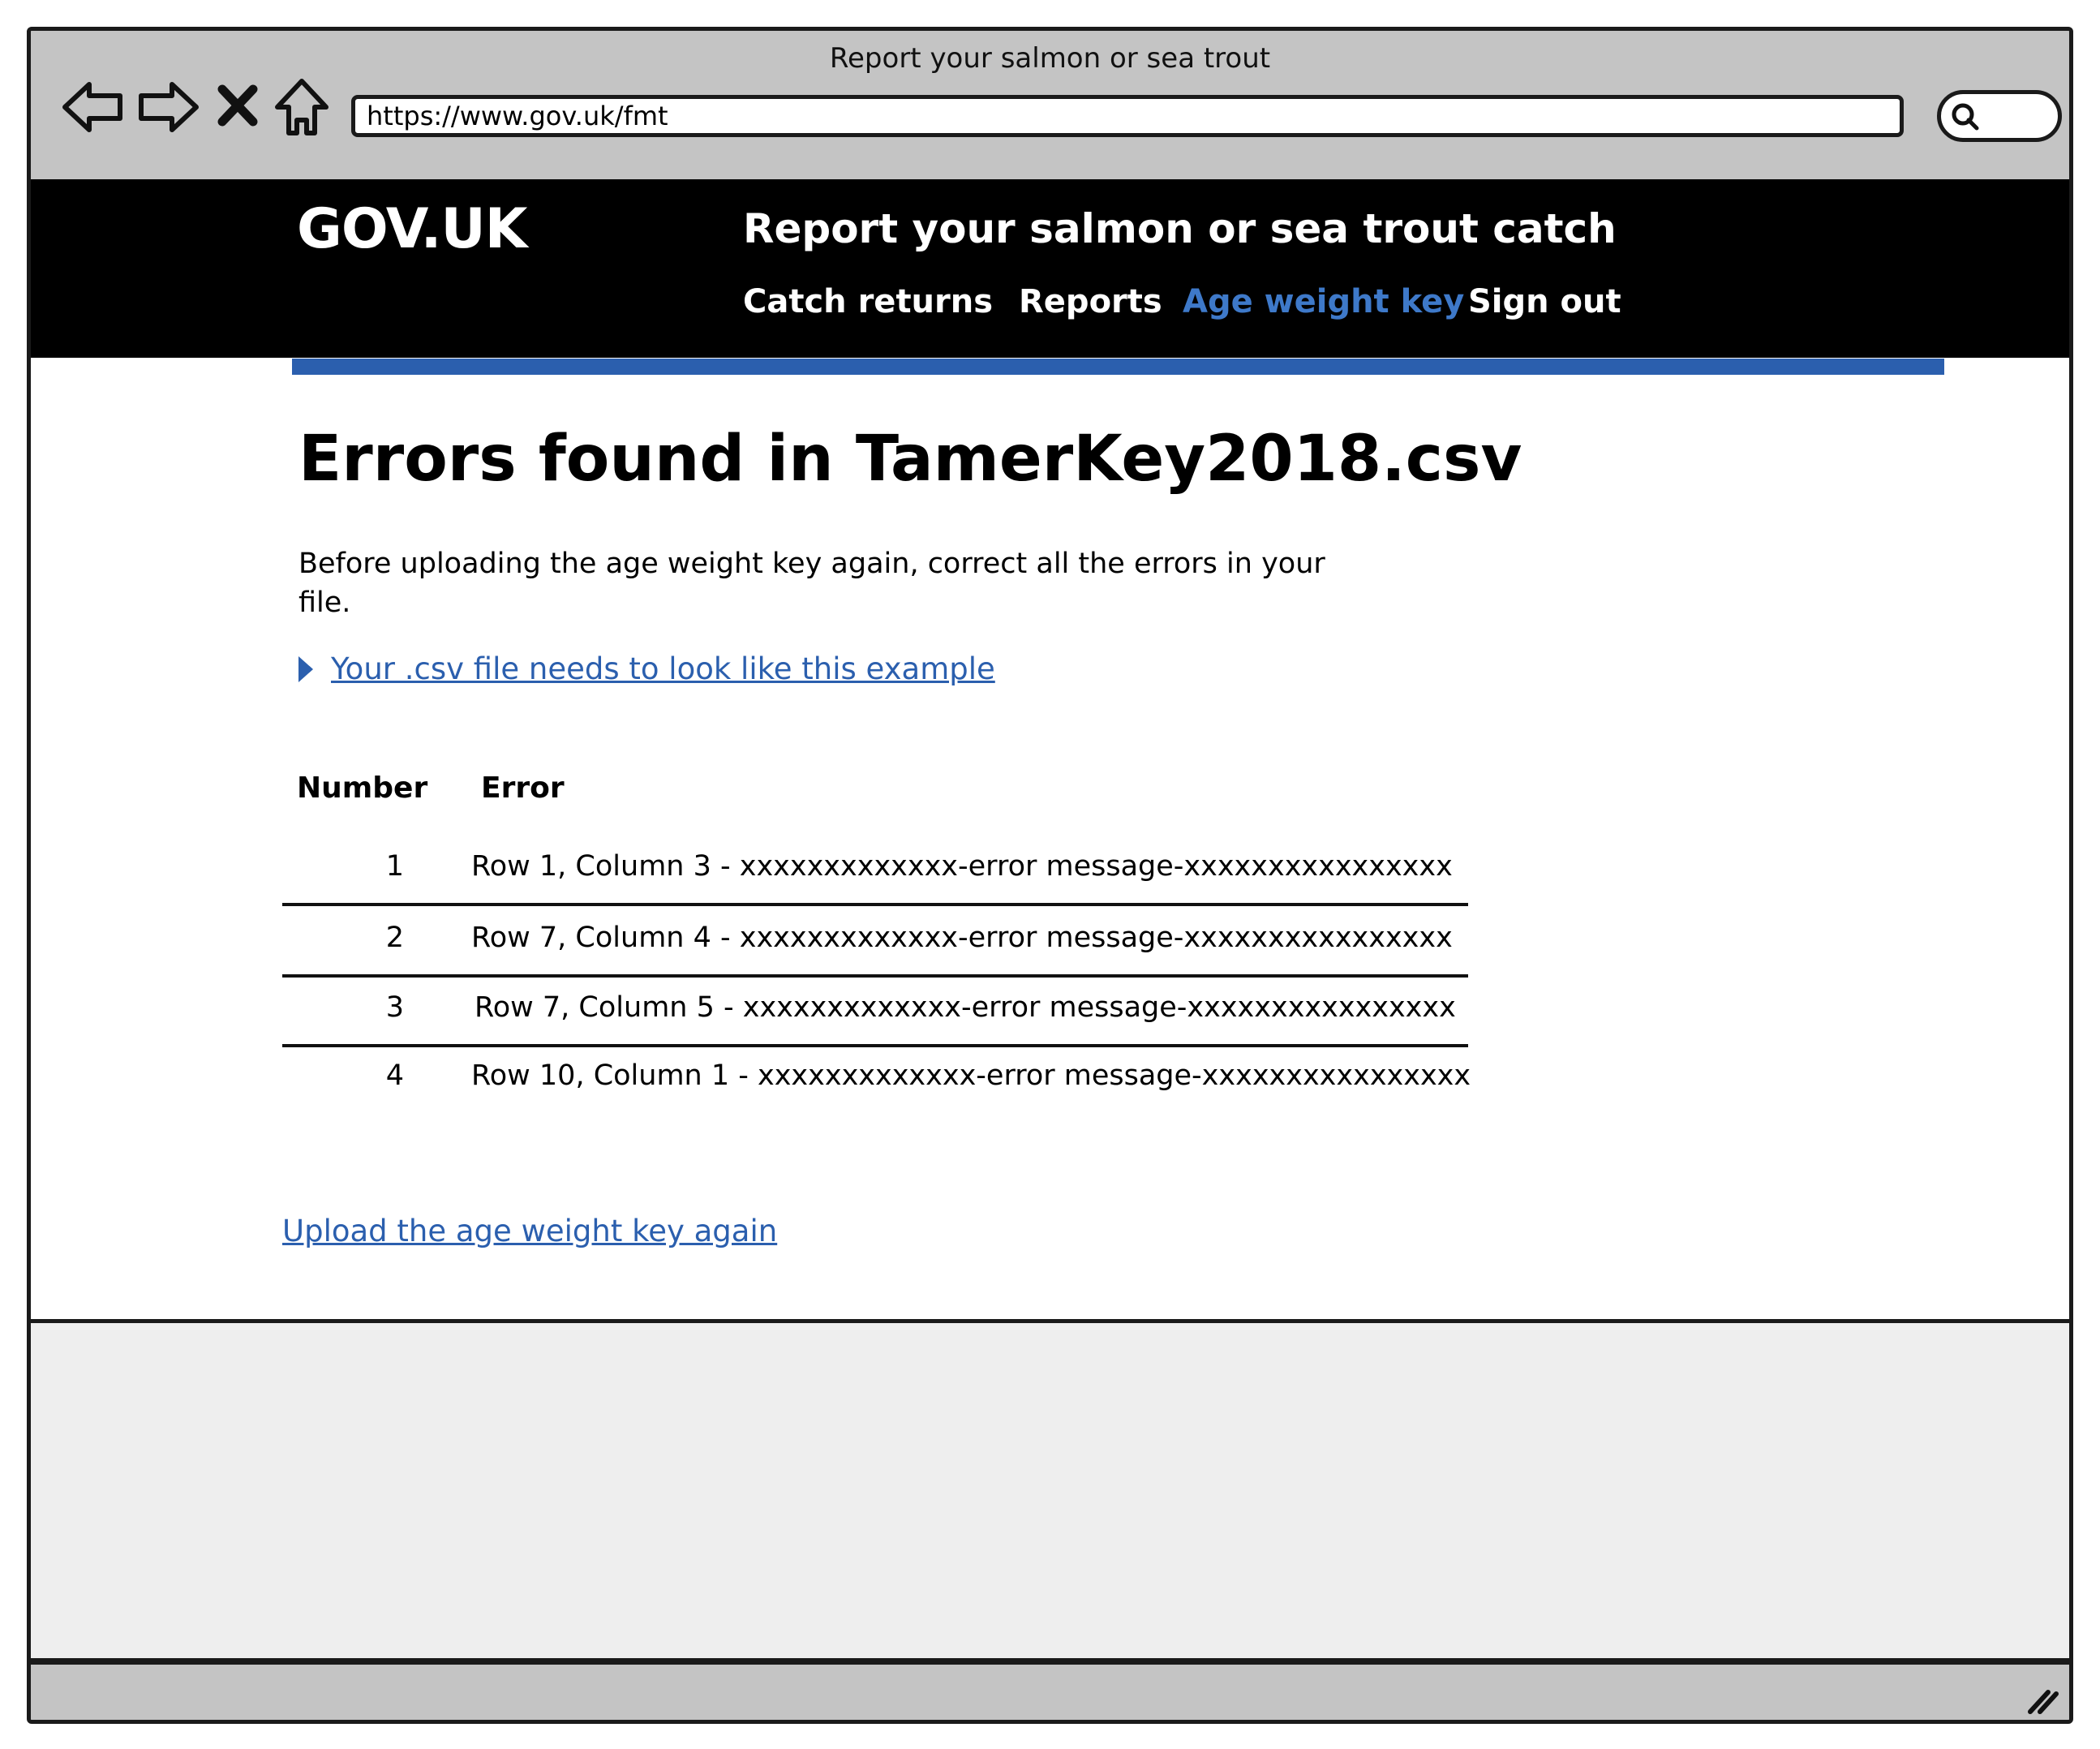 The image size is (2100, 1749). Describe the element at coordinates (1965, 117) in the screenshot. I see `search-icon` at that location.